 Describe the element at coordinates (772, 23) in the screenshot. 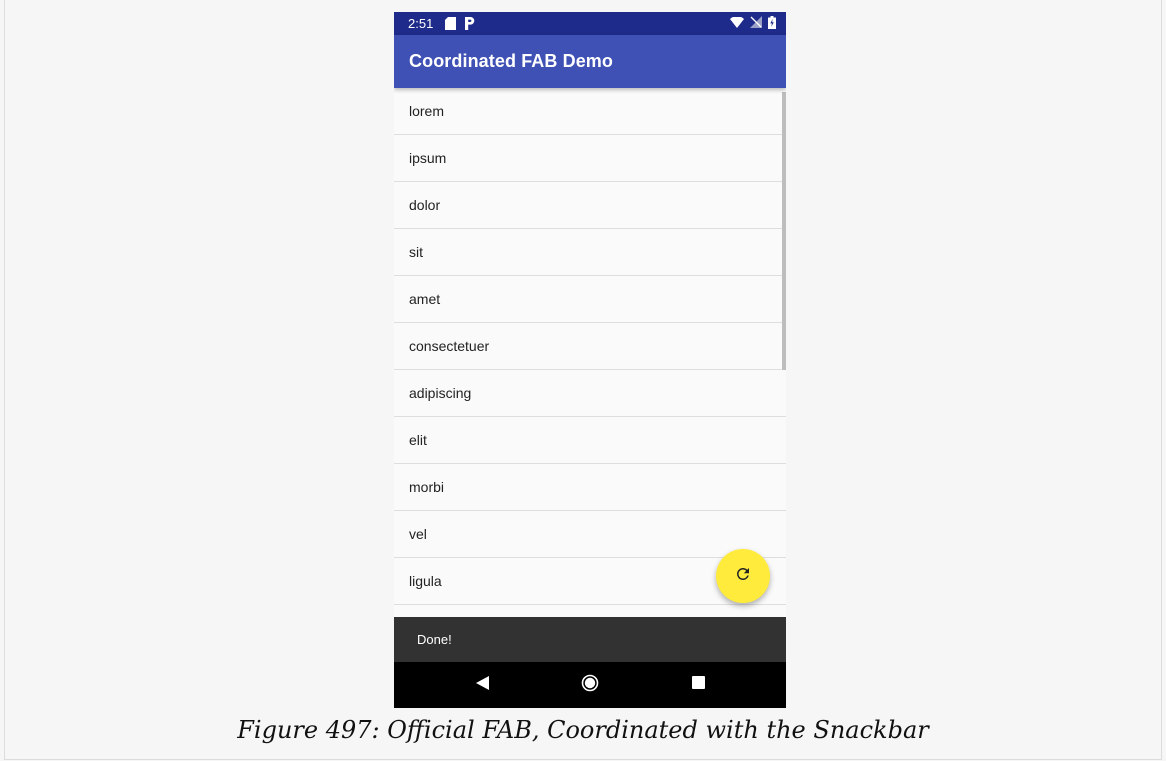

I see `battery-charging-icon` at that location.